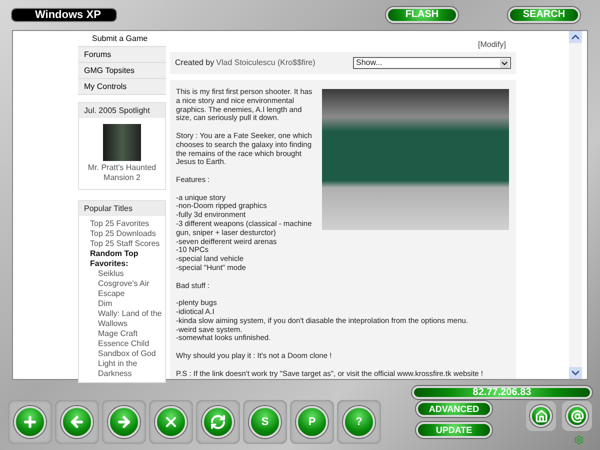 The height and width of the screenshot is (450, 600). I want to click on title-link: Wally: Land of the Wallows, so click(131, 319).